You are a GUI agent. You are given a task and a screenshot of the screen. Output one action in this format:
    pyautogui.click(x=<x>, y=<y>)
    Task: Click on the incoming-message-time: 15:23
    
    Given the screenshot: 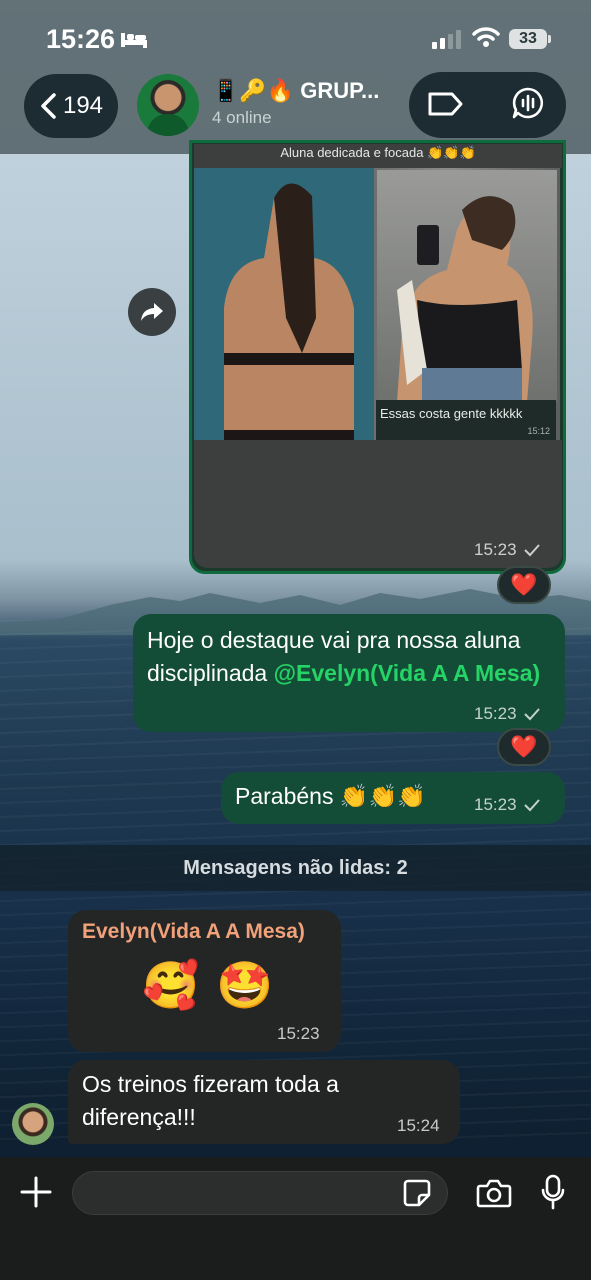 What is the action you would take?
    pyautogui.click(x=298, y=1033)
    